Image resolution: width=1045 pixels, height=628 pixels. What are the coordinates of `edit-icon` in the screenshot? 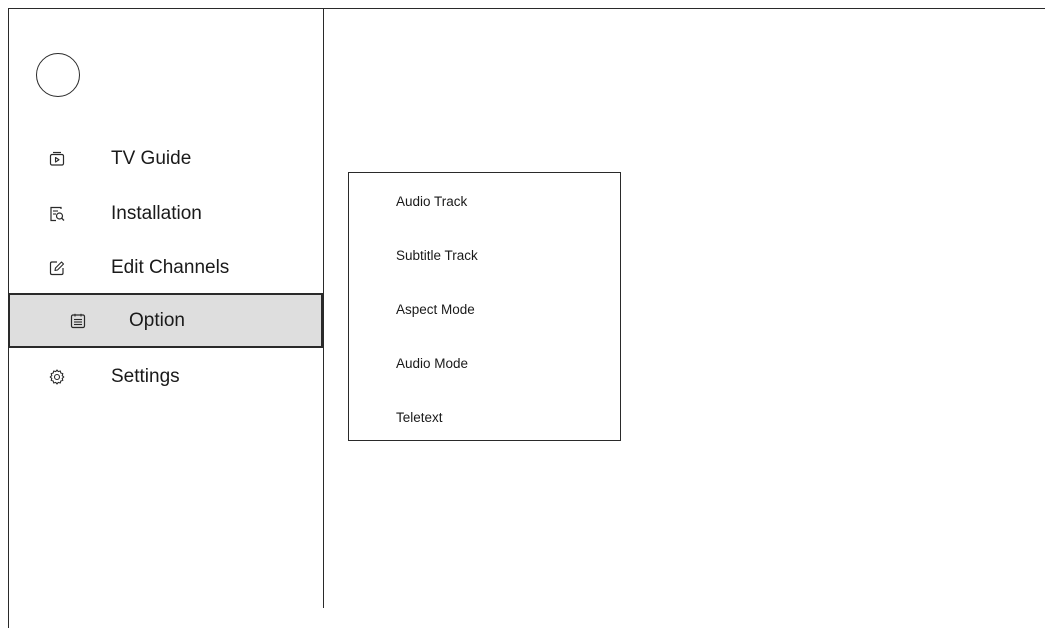 It's located at (57, 268).